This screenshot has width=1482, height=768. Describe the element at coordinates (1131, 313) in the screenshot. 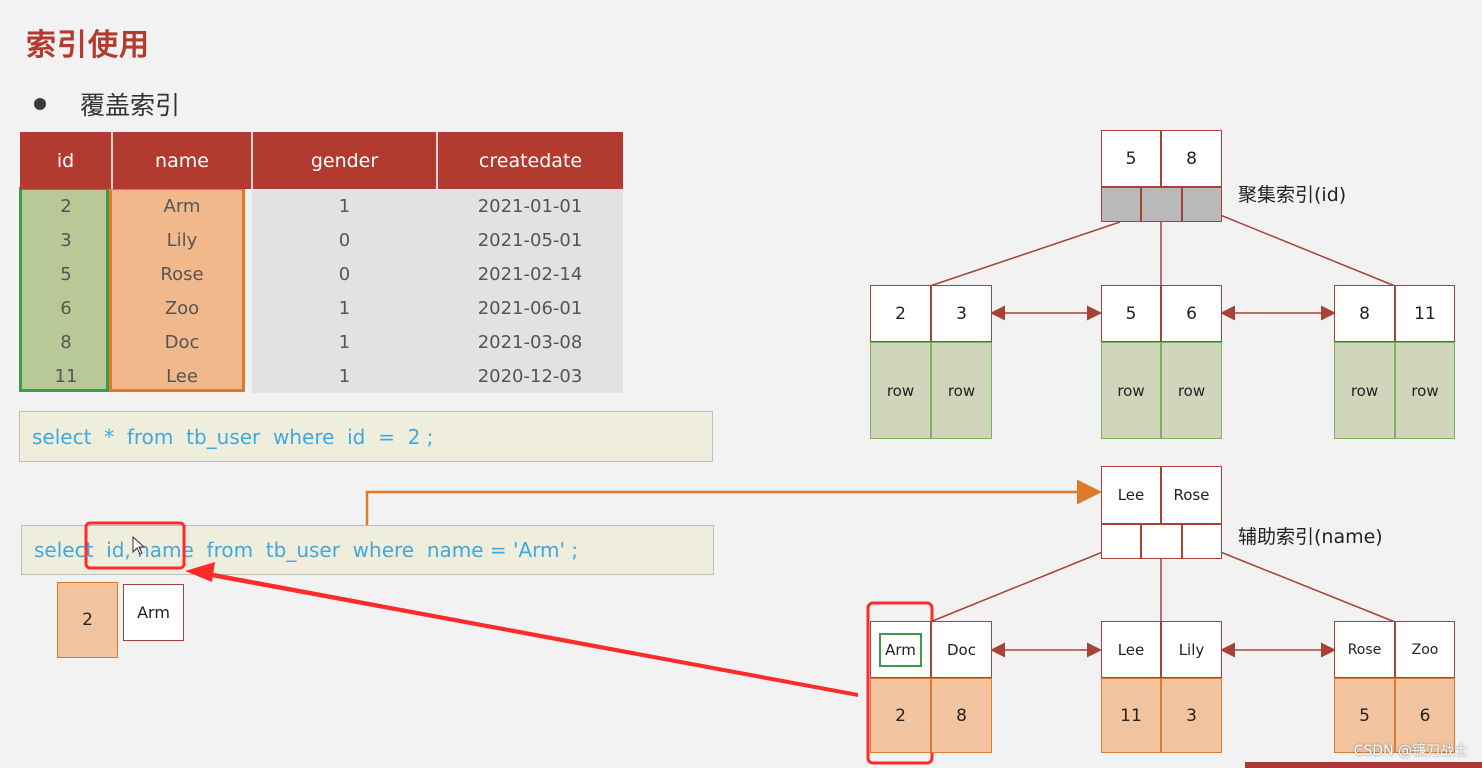

I see `clustered-leaf-key: 5` at that location.